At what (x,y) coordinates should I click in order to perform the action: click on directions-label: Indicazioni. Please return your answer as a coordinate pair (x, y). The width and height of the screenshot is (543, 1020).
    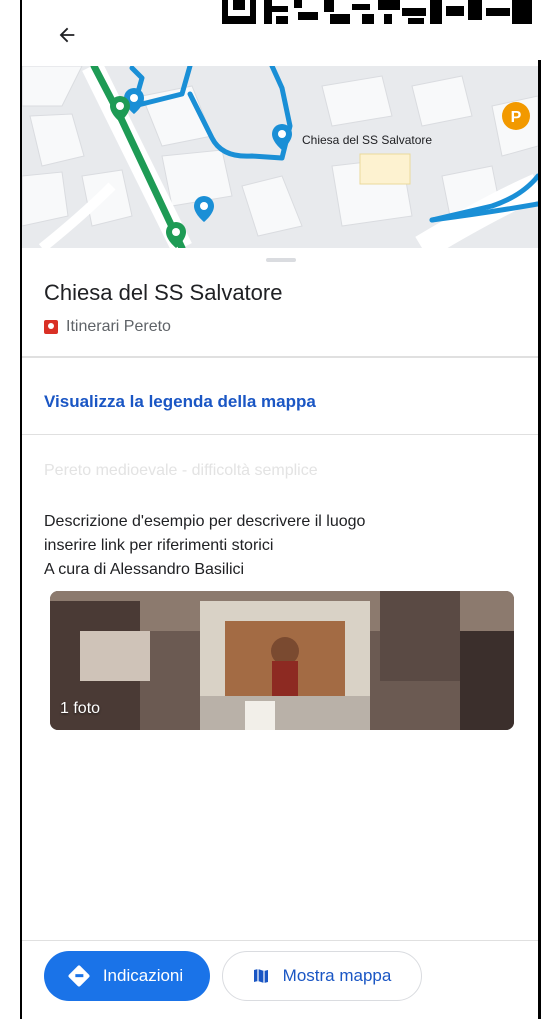
    Looking at the image, I should click on (143, 975).